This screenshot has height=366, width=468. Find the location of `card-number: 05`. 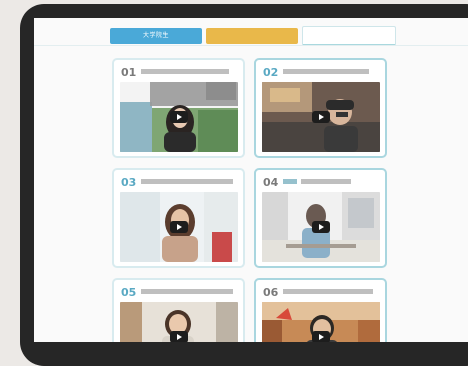

card-number: 05 is located at coordinates (129, 292).